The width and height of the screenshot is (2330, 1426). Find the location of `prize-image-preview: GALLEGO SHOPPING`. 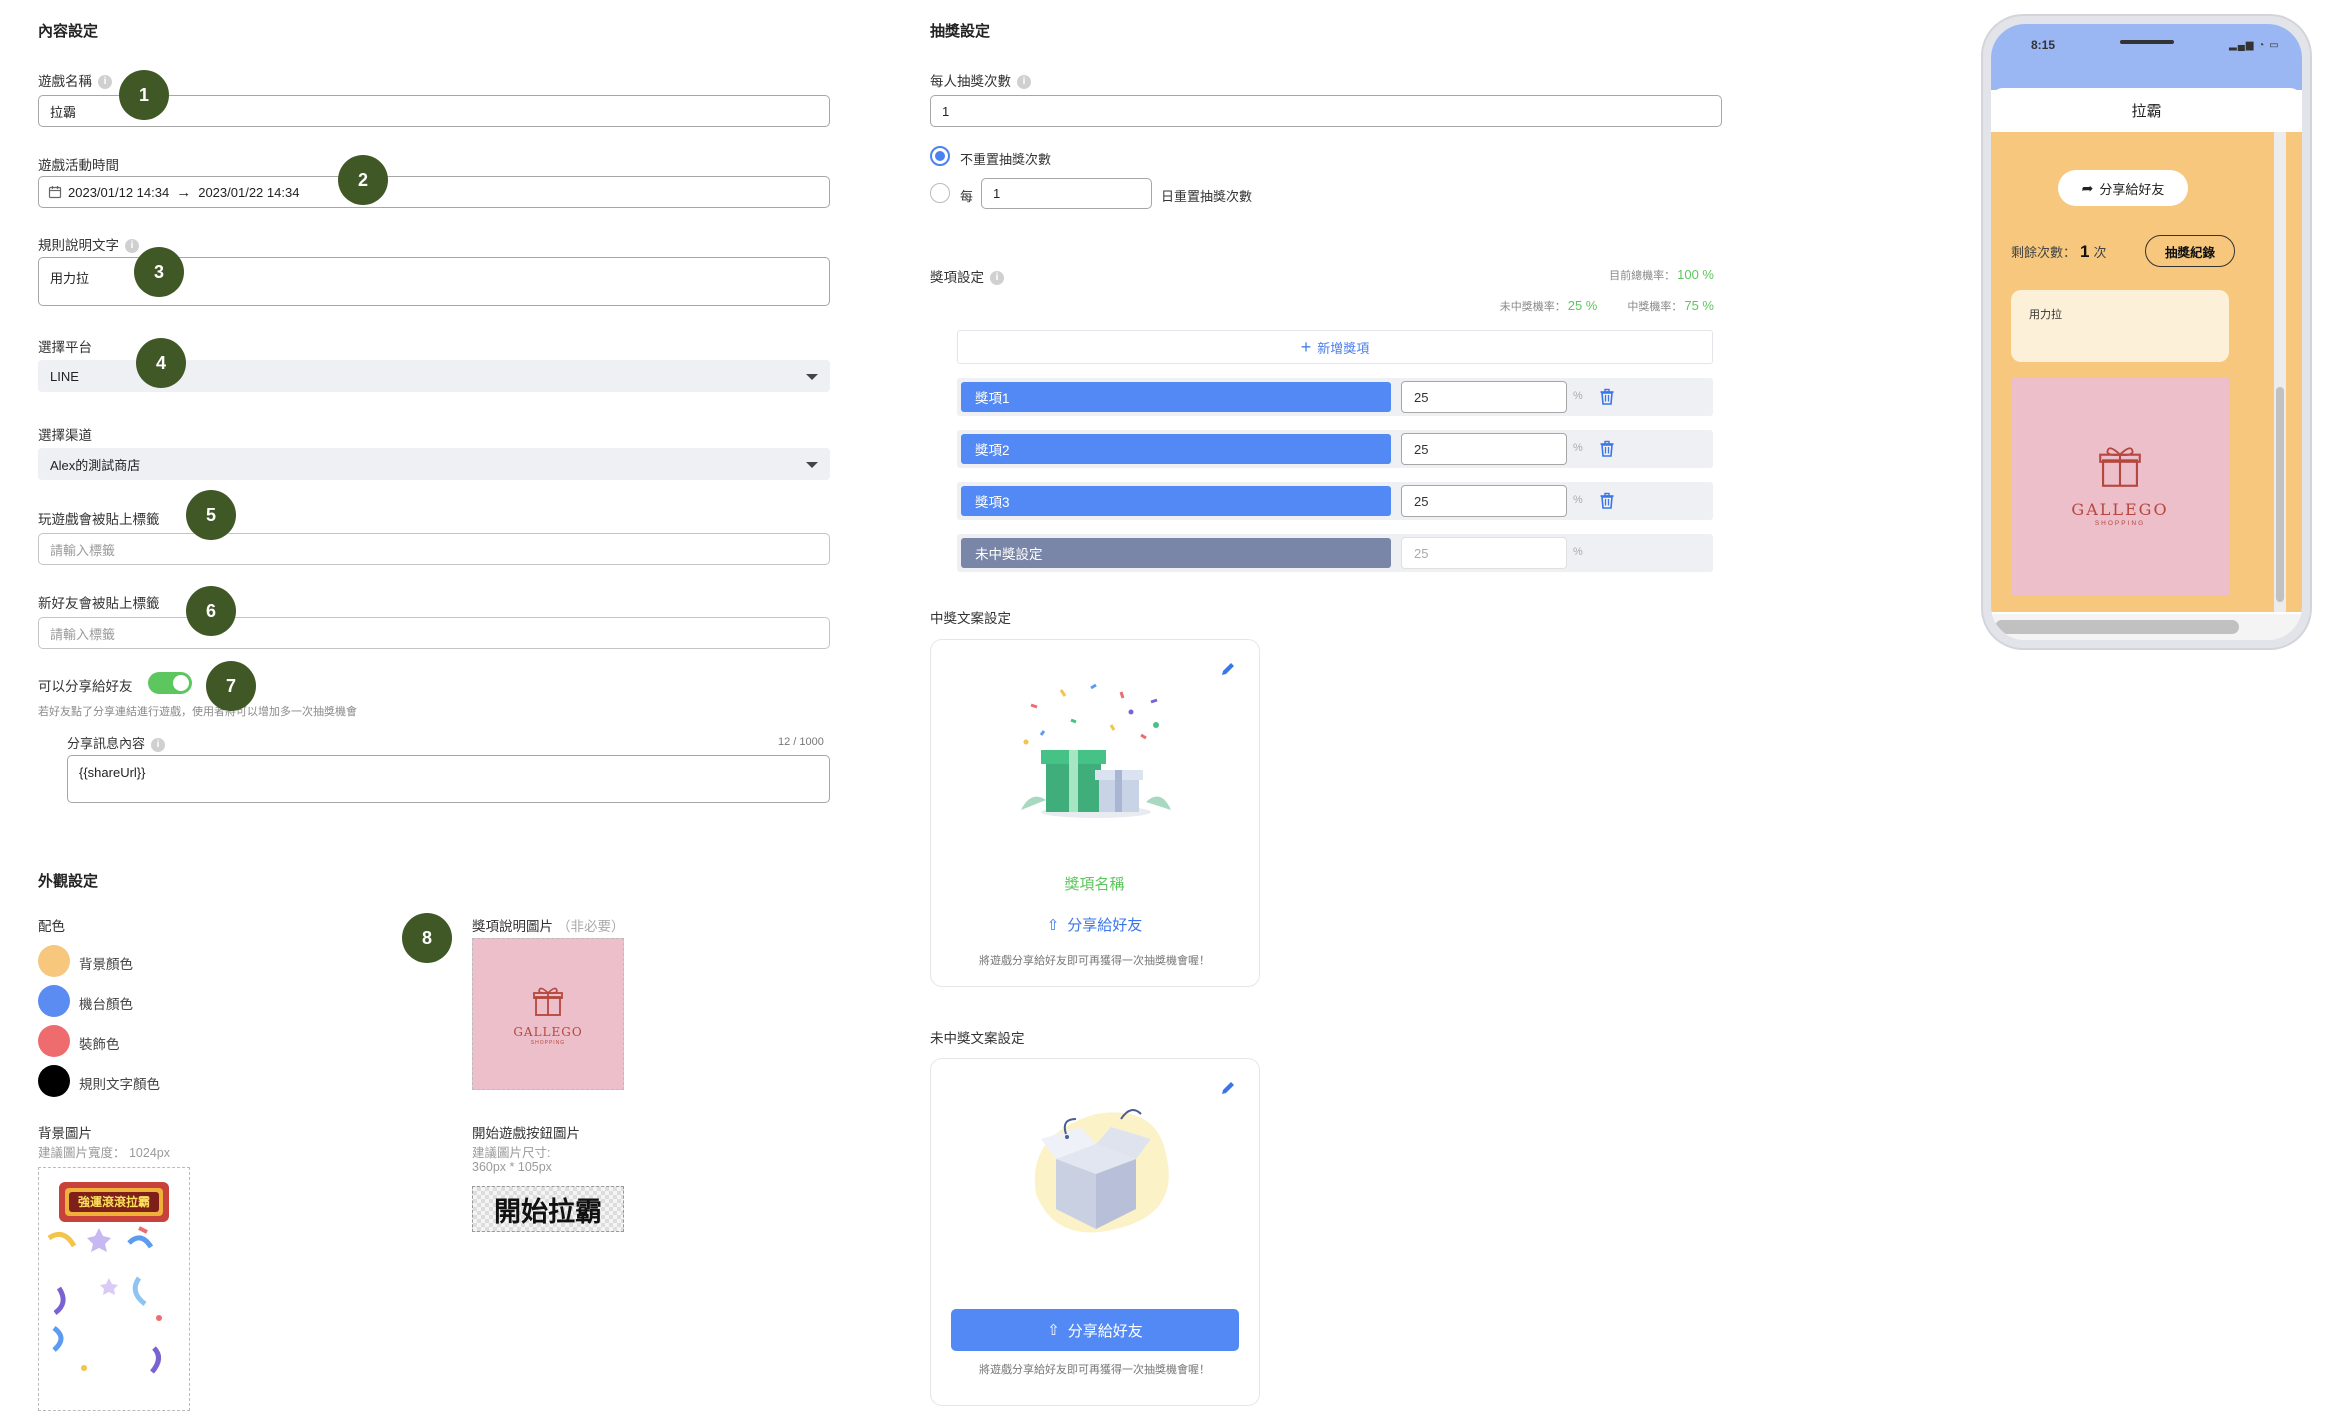

prize-image-preview: GALLEGO SHOPPING is located at coordinates (548, 1014).